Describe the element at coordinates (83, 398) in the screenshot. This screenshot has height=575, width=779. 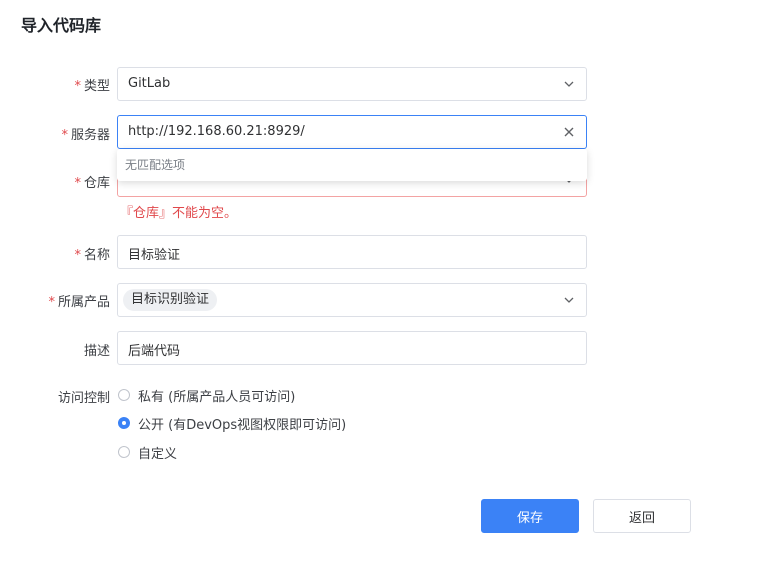
I see `access-label: 访问控制` at that location.